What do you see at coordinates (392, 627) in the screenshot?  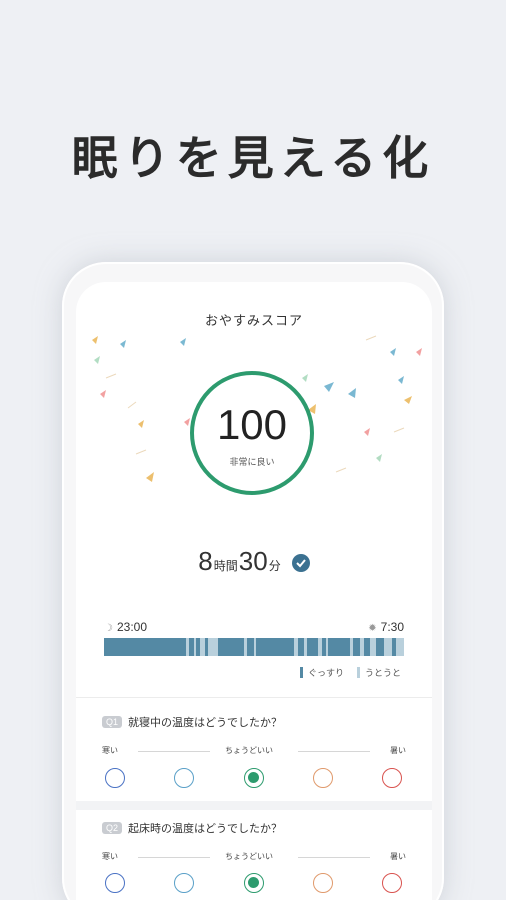 I see `end-time: 7:30` at bounding box center [392, 627].